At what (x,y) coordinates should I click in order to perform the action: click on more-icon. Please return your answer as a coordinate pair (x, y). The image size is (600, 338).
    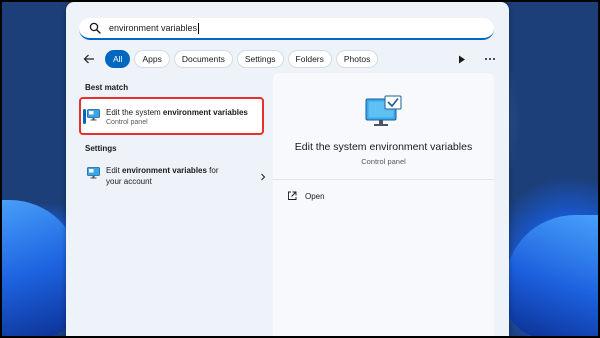
    Looking at the image, I should click on (490, 59).